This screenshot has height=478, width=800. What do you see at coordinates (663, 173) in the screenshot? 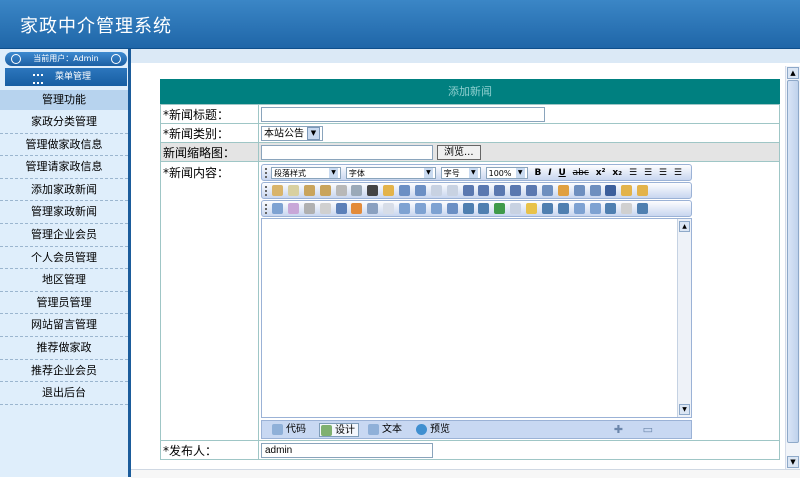
I see `align-right-icon: ☰` at bounding box center [663, 173].